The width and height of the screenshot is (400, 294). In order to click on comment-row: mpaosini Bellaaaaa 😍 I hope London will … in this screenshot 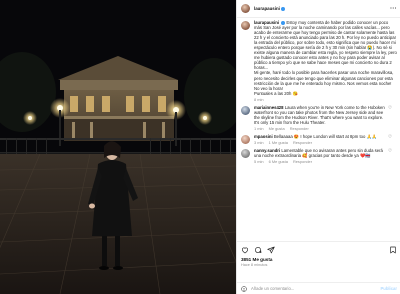, I will do `click(319, 139)`.